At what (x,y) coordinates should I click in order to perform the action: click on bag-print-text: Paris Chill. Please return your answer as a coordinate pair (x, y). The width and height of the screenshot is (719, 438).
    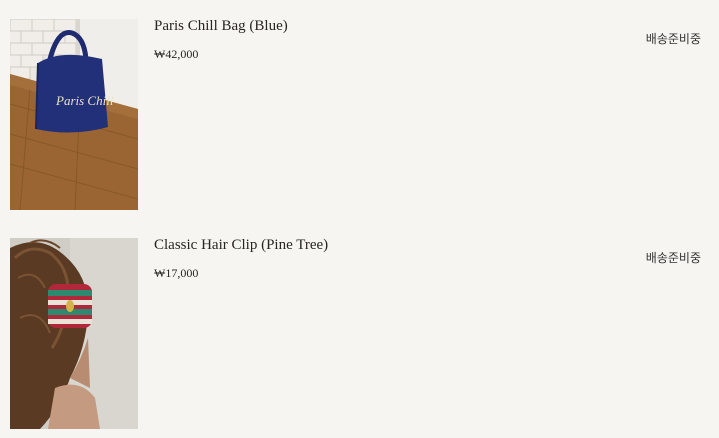
    Looking at the image, I should click on (84, 100).